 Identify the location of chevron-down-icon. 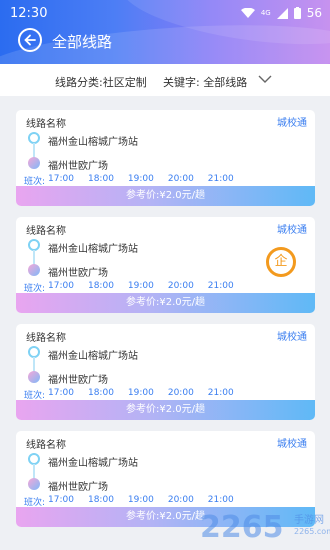
(265, 79).